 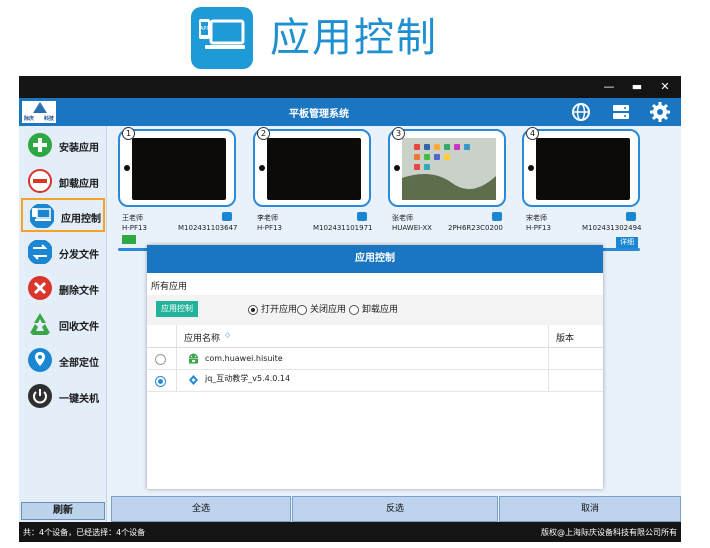 What do you see at coordinates (208, 228) in the screenshot?
I see `device-serial: M102431103647` at bounding box center [208, 228].